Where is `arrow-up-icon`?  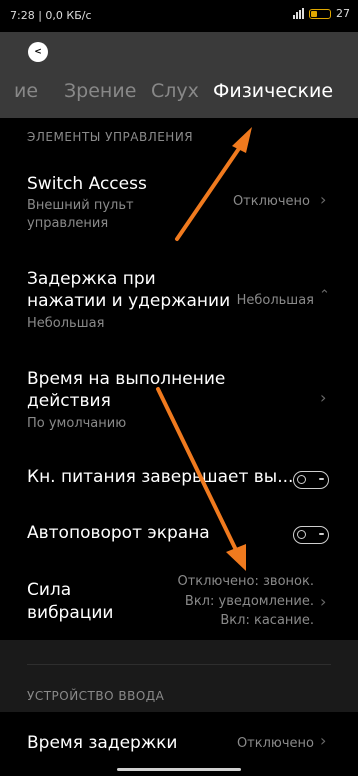 arrow-up-icon is located at coordinates (213, 184).